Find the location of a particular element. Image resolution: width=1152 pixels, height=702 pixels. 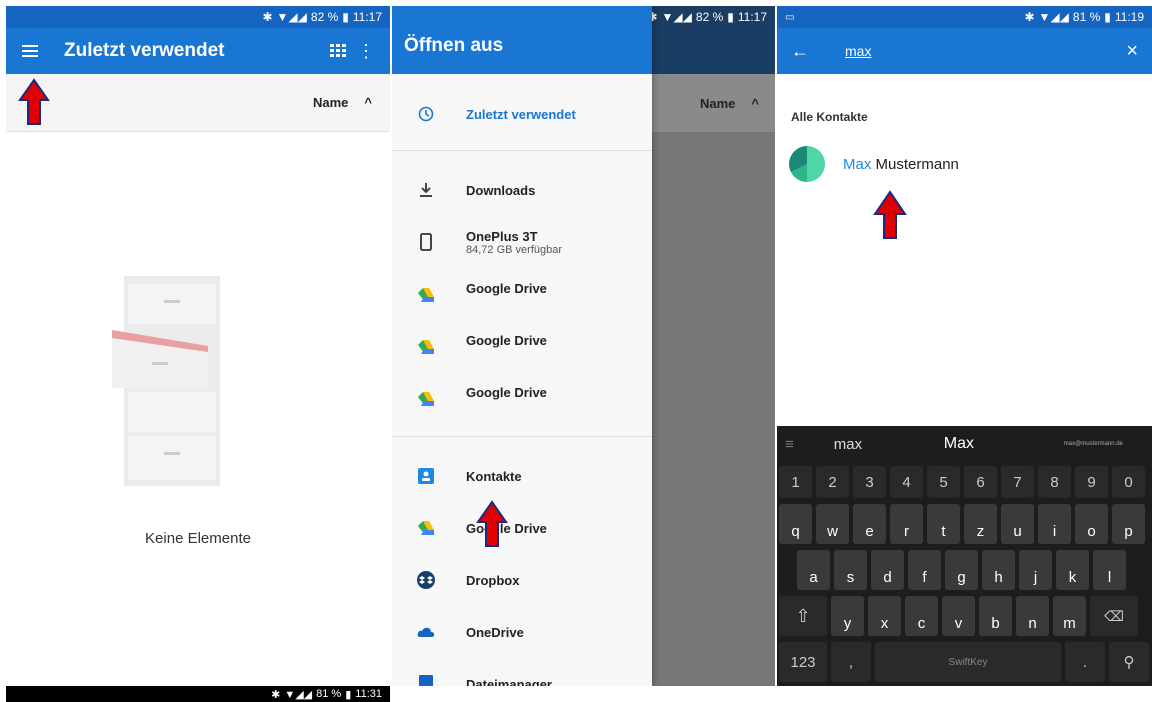

shift-key-icon: ⇧ is located at coordinates (803, 616).